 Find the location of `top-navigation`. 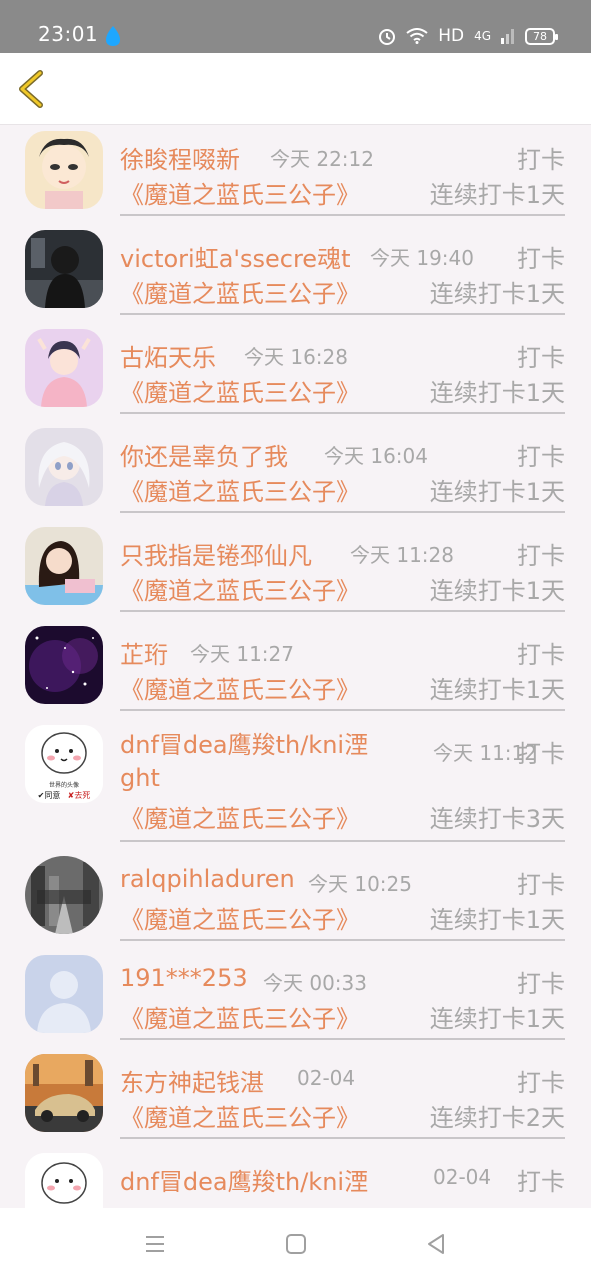

top-navigation is located at coordinates (295, 89).